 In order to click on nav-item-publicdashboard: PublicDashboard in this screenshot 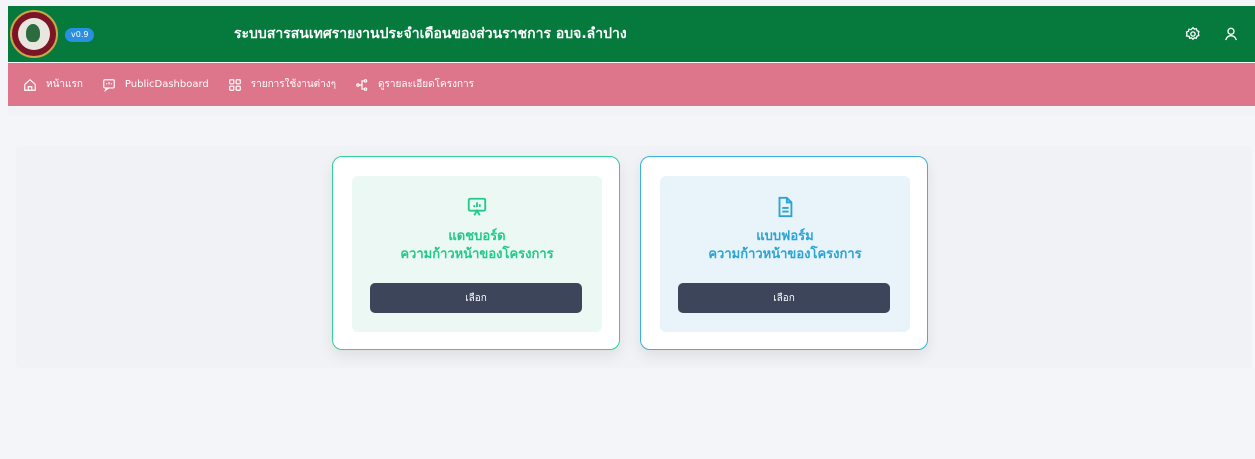, I will do `click(155, 85)`.